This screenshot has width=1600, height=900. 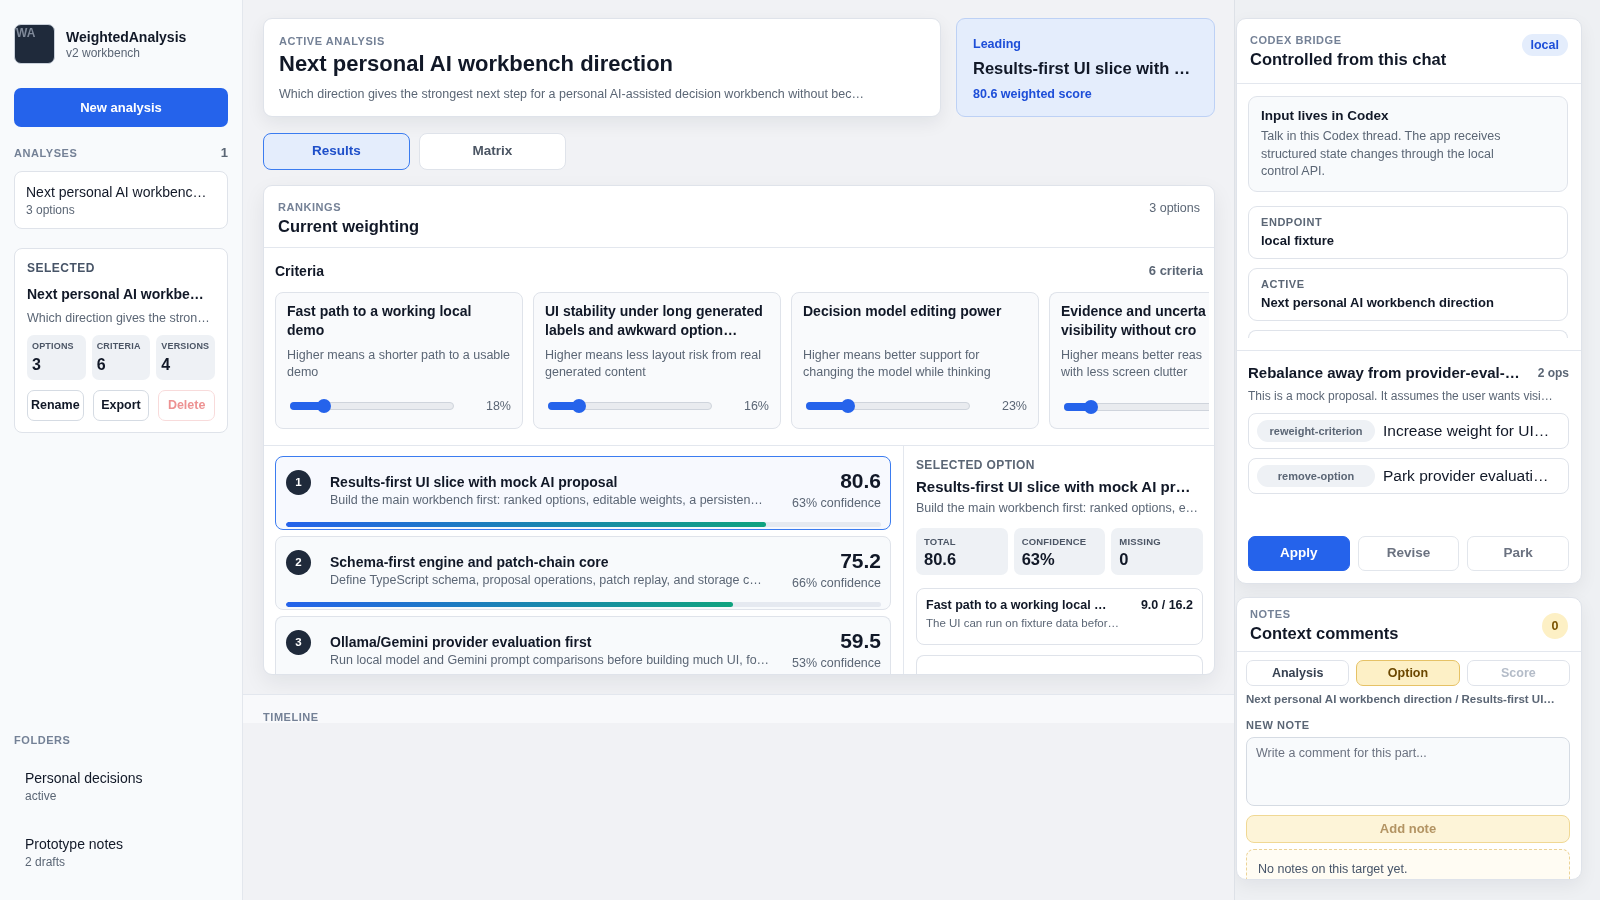 I want to click on field-value: Next personal AI workbench direction, so click(x=1378, y=302).